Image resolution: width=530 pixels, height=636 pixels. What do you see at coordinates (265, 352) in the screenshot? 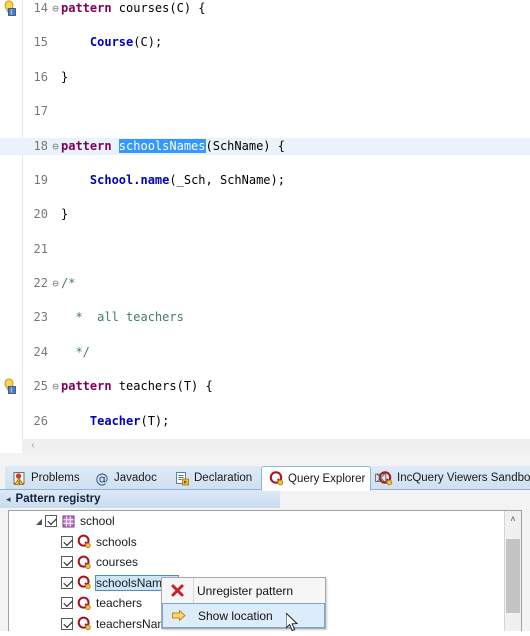
I see `code-line: 24 */` at bounding box center [265, 352].